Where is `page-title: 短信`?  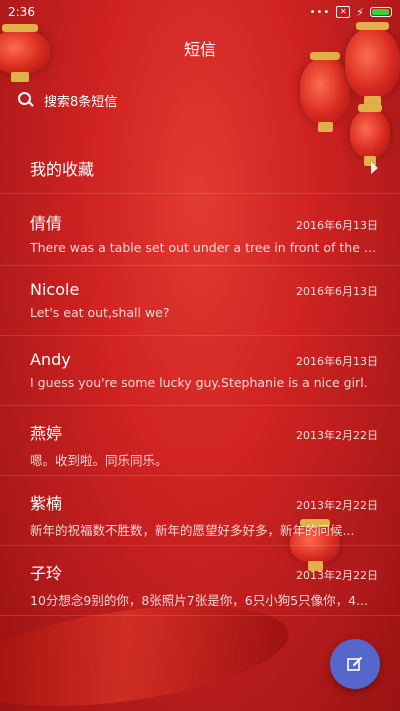
page-title: 短信 is located at coordinates (199, 49).